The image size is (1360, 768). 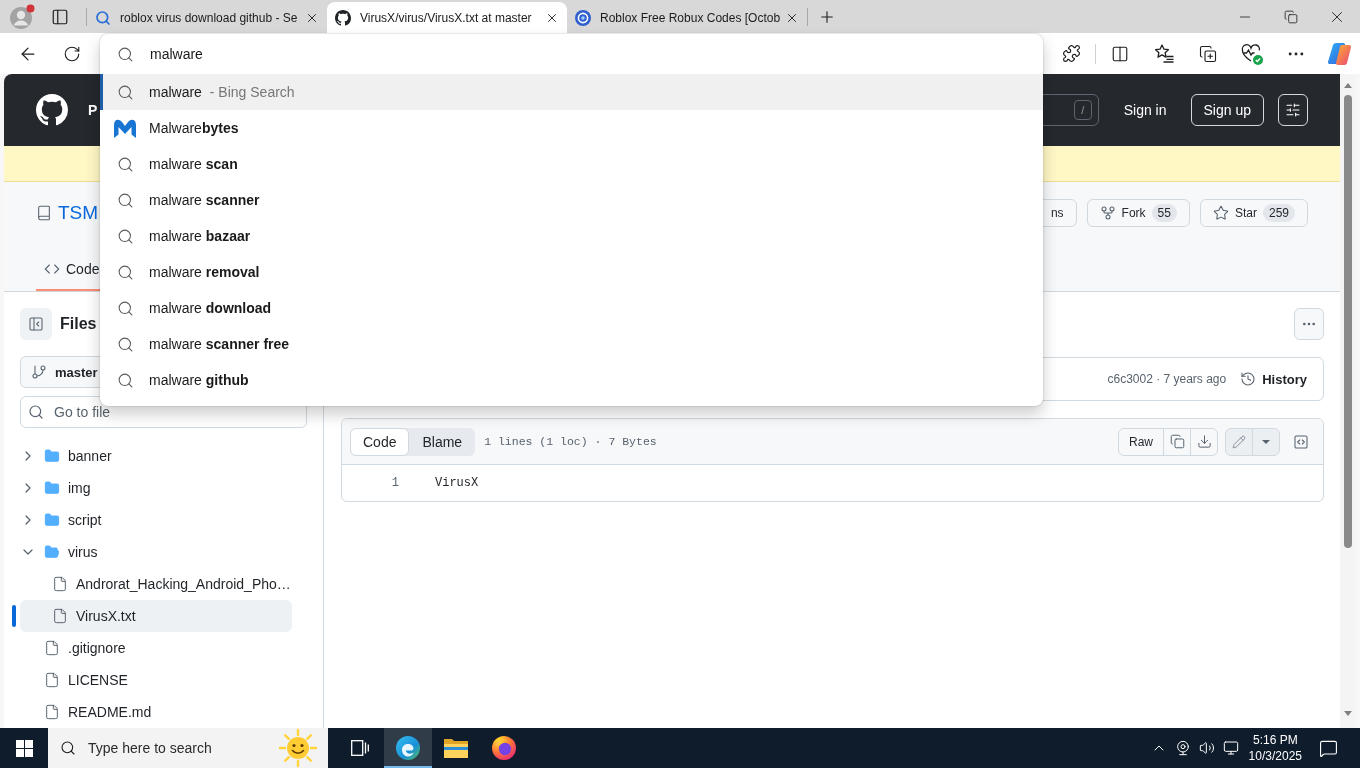 I want to click on key-hint: /, so click(x=1082, y=110).